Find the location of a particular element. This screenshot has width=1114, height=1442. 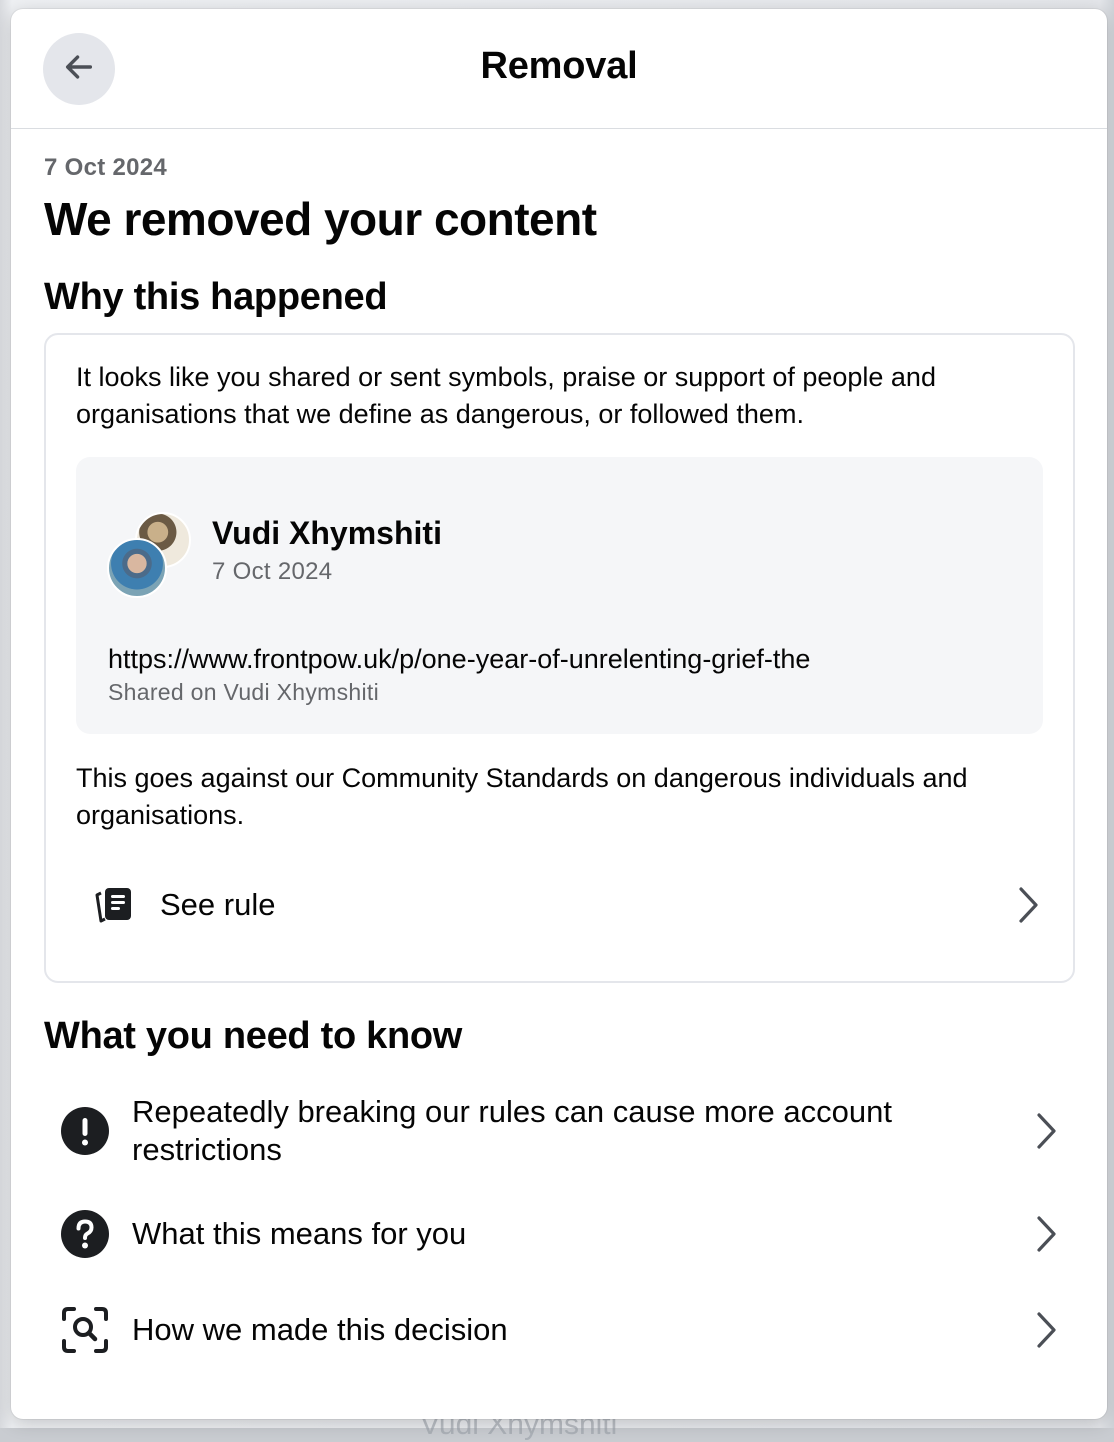

profile-avatar is located at coordinates (137, 568).